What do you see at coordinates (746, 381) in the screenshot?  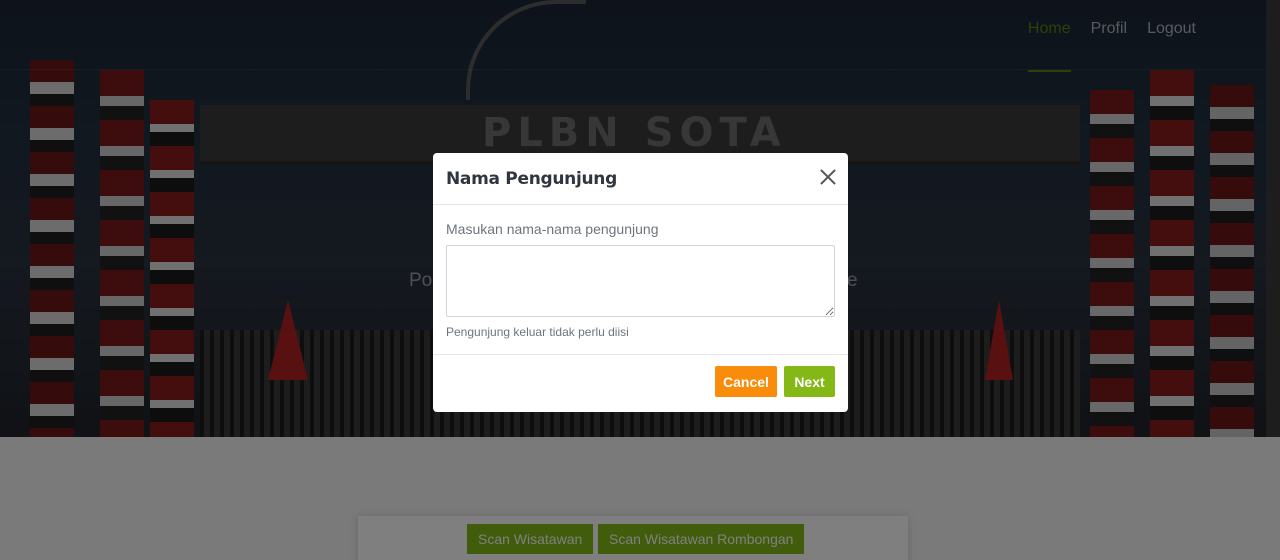 I see `cancel-button: Cancel` at bounding box center [746, 381].